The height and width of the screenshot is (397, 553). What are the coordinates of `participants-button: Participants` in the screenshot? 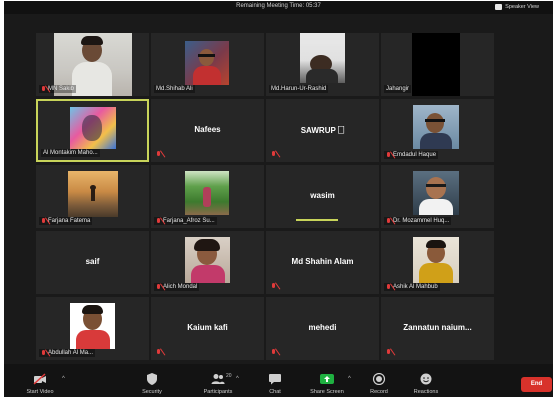 It's located at (218, 380).